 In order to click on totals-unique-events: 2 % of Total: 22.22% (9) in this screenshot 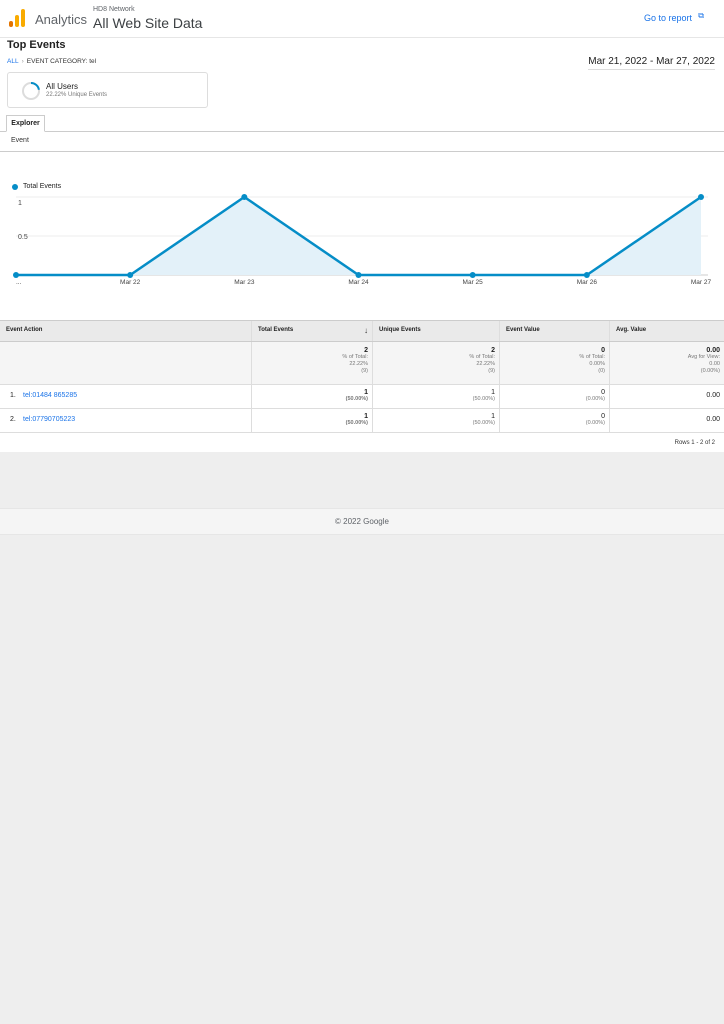, I will do `click(436, 363)`.